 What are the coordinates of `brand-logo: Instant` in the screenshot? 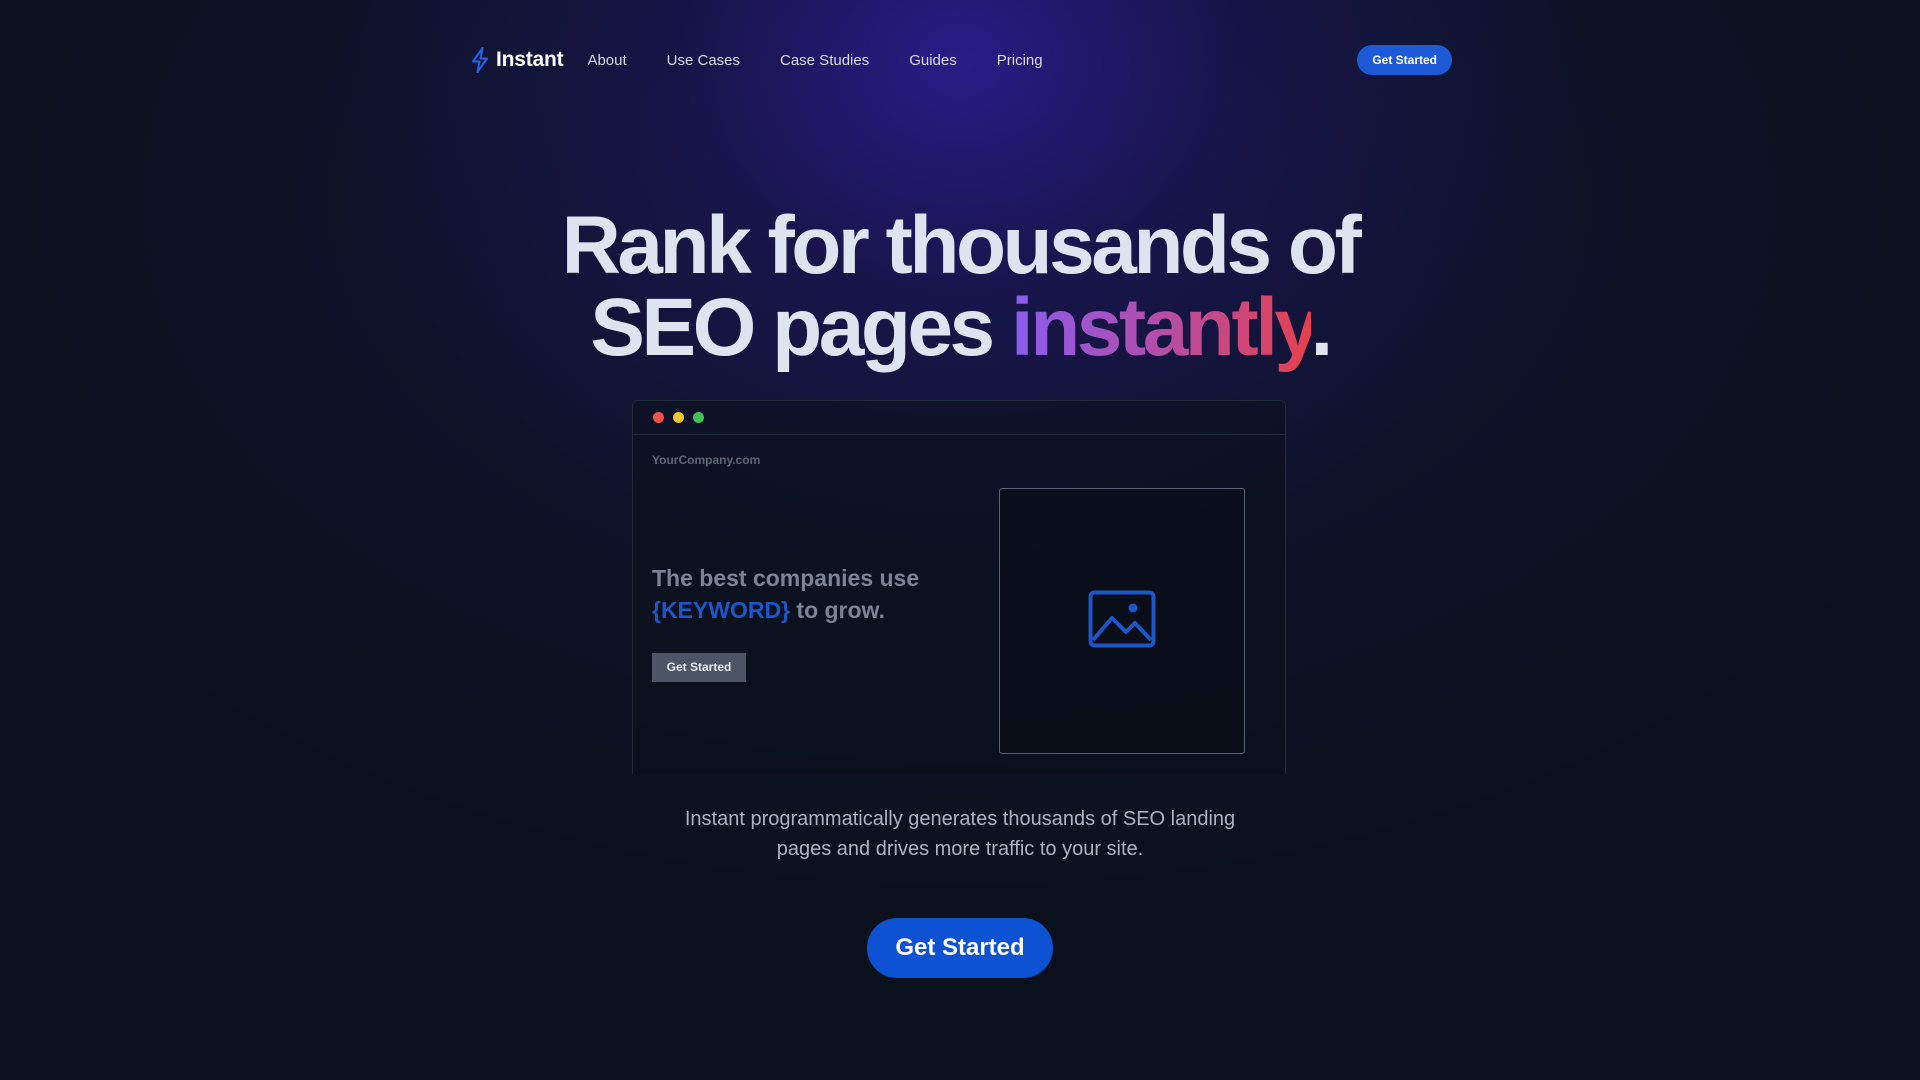 It's located at (517, 60).